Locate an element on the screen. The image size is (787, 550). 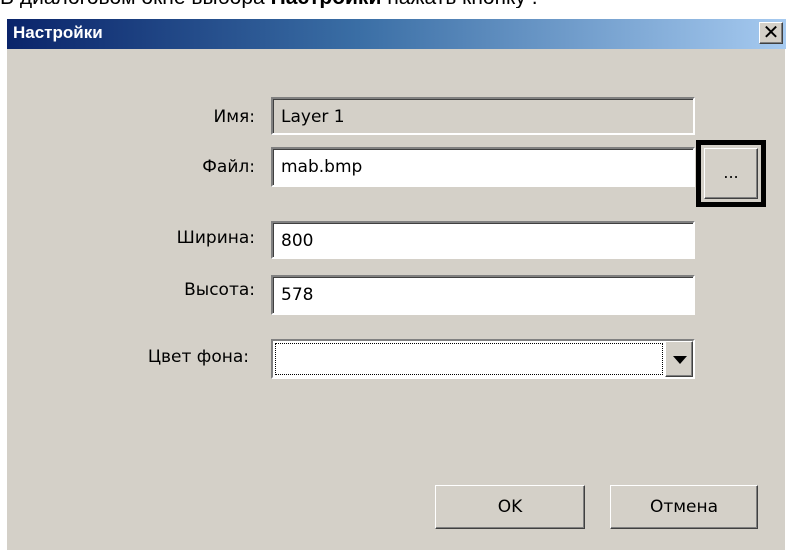
width-label: Ширина: is located at coordinates (215, 238).